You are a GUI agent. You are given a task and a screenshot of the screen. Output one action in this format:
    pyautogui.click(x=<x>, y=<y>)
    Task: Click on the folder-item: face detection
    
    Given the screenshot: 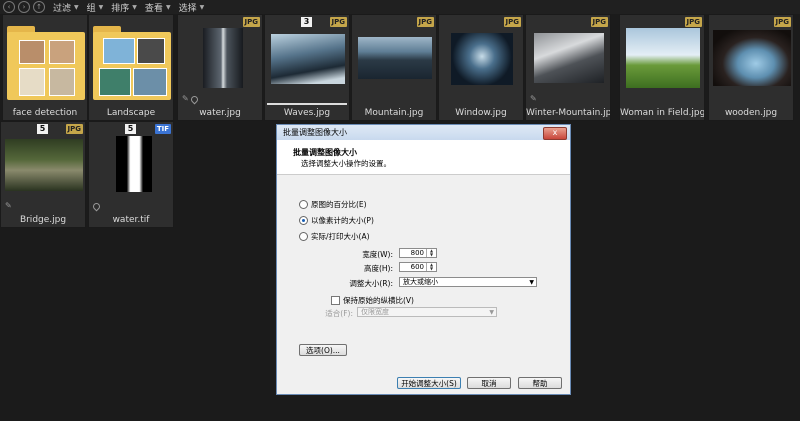 What is the action you would take?
    pyautogui.click(x=45, y=67)
    